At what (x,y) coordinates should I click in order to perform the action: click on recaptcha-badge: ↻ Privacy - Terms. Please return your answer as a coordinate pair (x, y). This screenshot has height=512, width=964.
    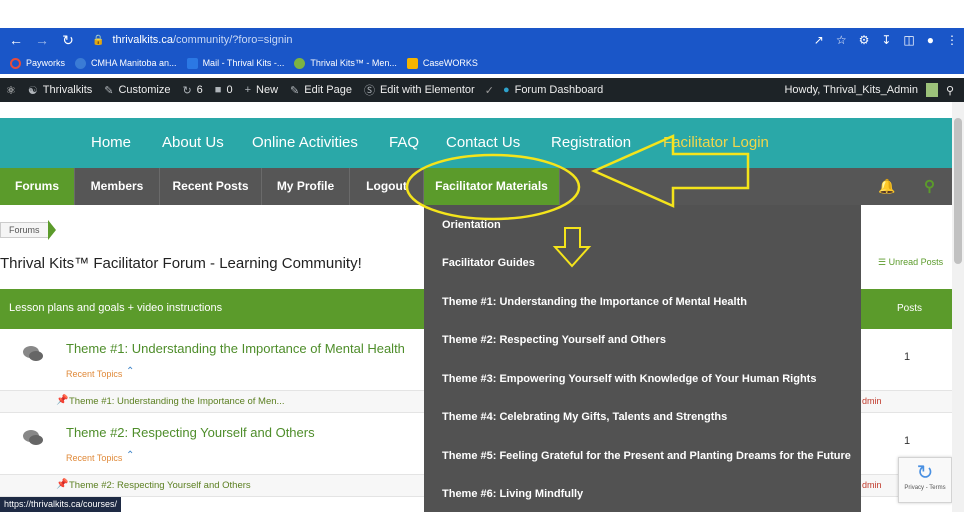
    Looking at the image, I should click on (925, 480).